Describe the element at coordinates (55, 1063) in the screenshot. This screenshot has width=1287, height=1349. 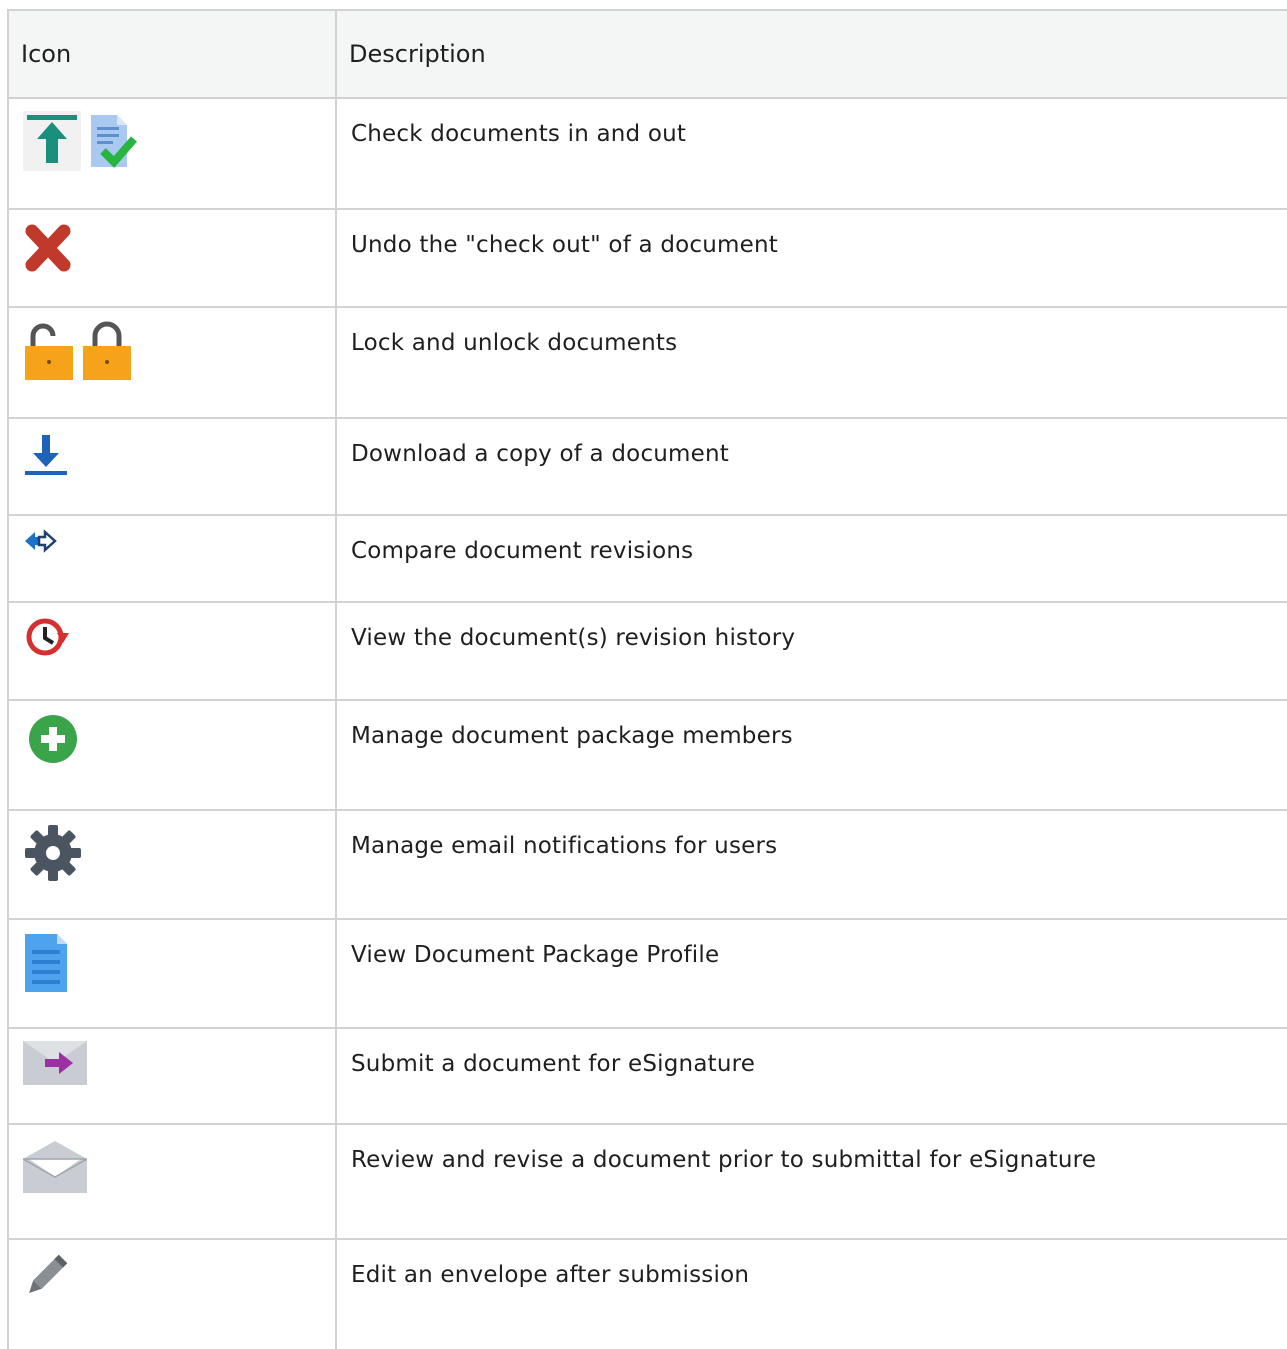
I see `submit-esignature-icon` at that location.